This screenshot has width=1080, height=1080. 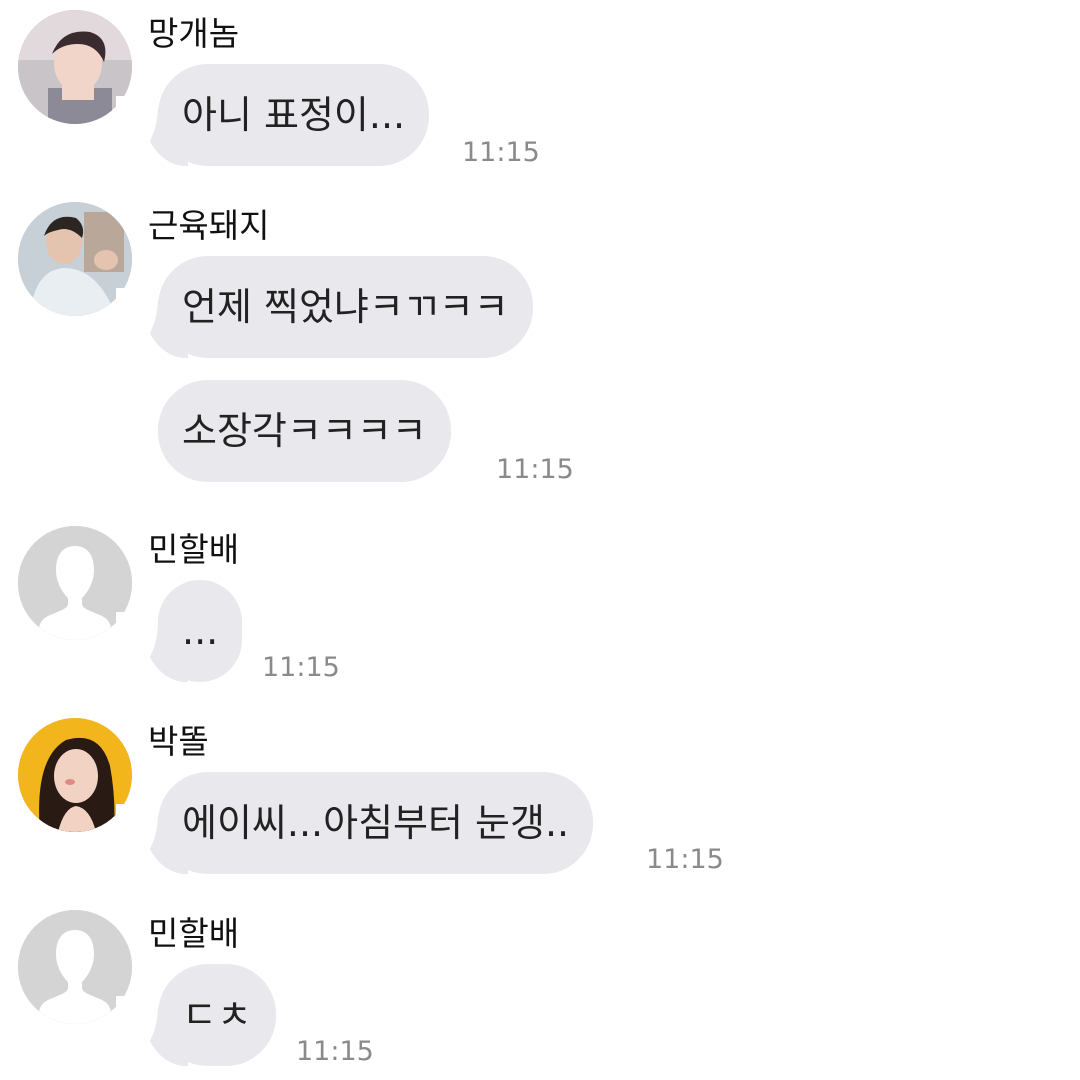 What do you see at coordinates (217, 1015) in the screenshot?
I see `message-text: ㄷㅊ` at bounding box center [217, 1015].